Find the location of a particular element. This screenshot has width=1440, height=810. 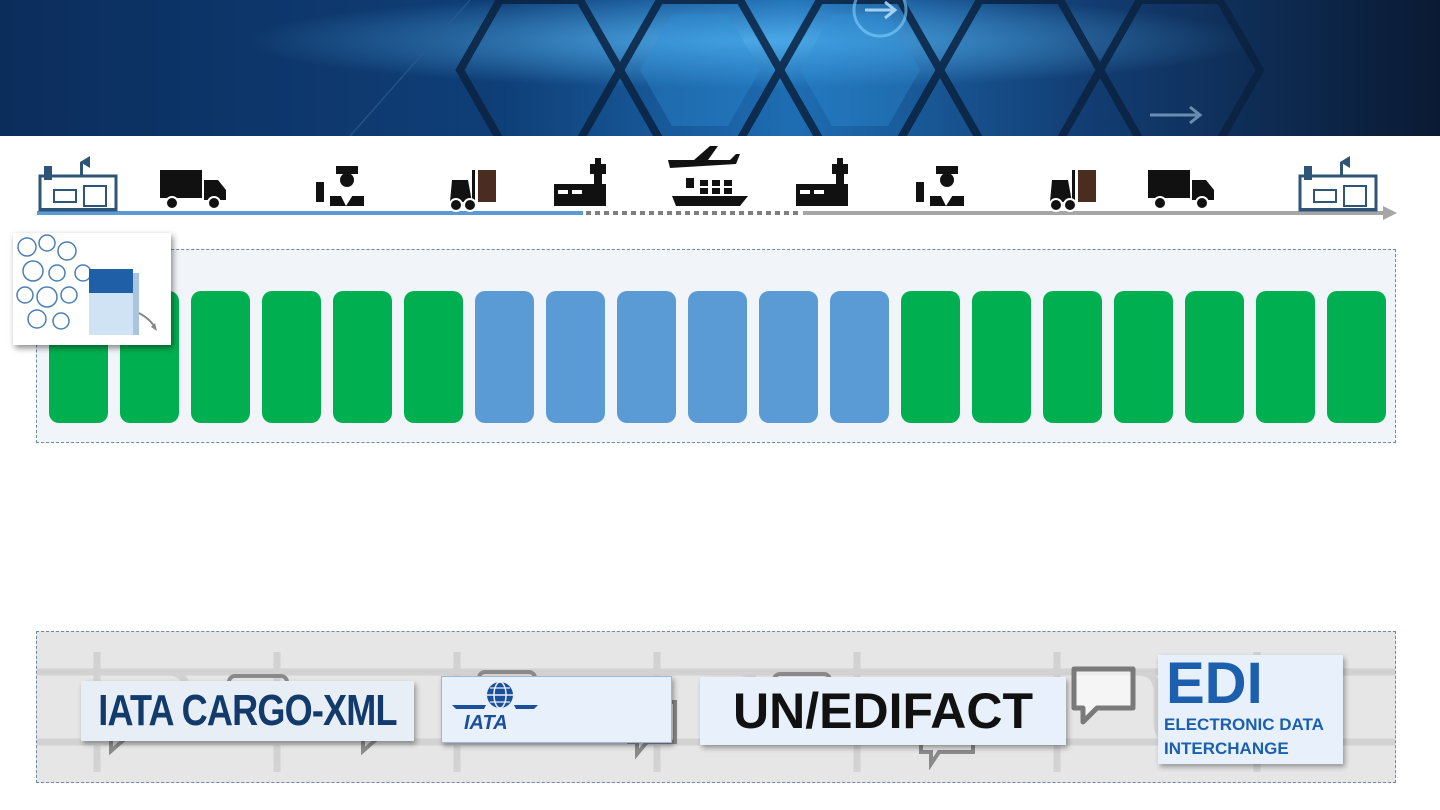

manual-thumbnail is located at coordinates (92, 289).